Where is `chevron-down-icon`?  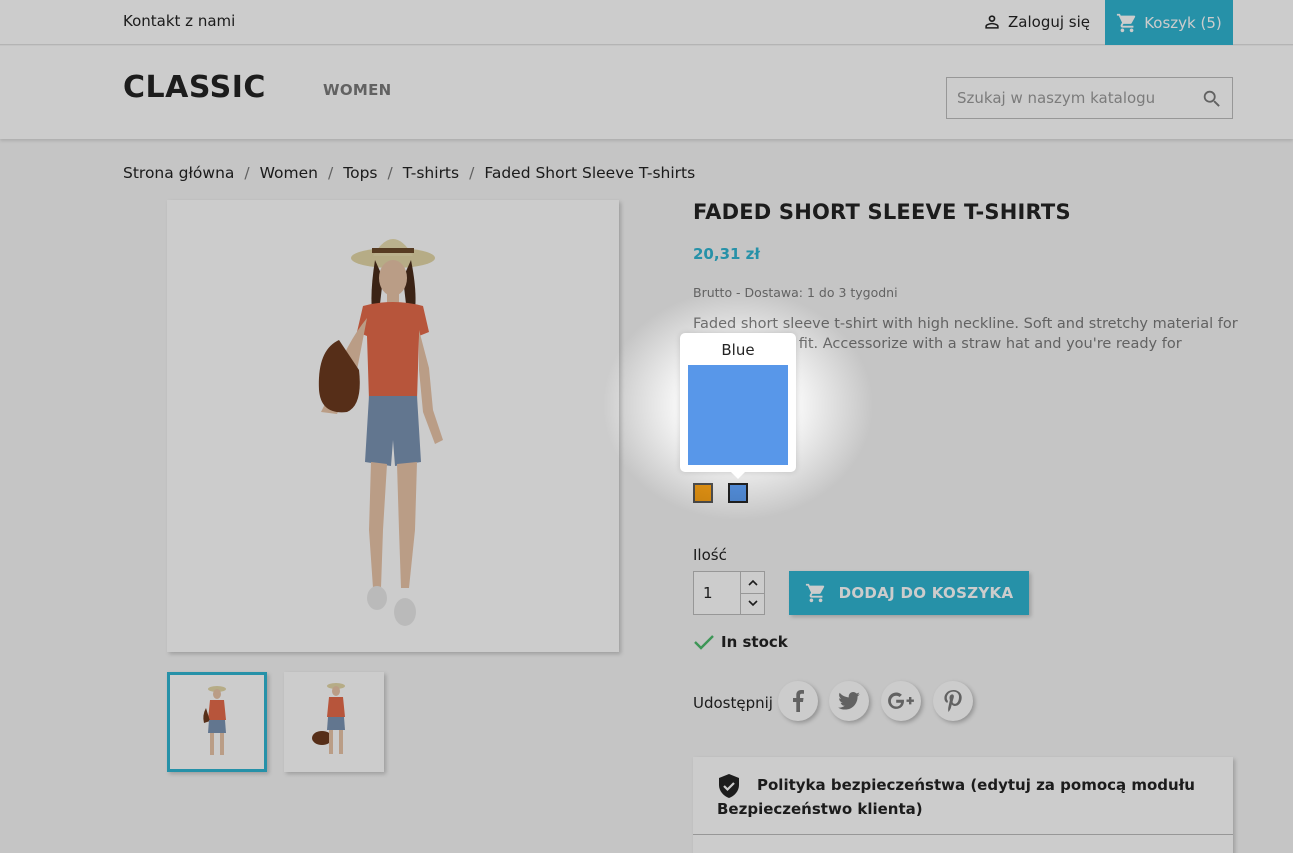 chevron-down-icon is located at coordinates (752, 603).